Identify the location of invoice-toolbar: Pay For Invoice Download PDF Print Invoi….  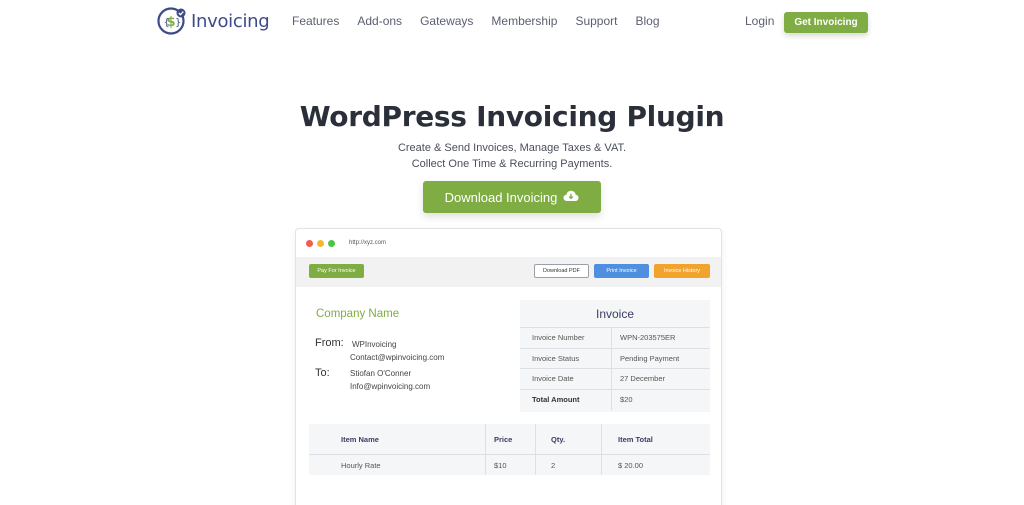
(508, 272).